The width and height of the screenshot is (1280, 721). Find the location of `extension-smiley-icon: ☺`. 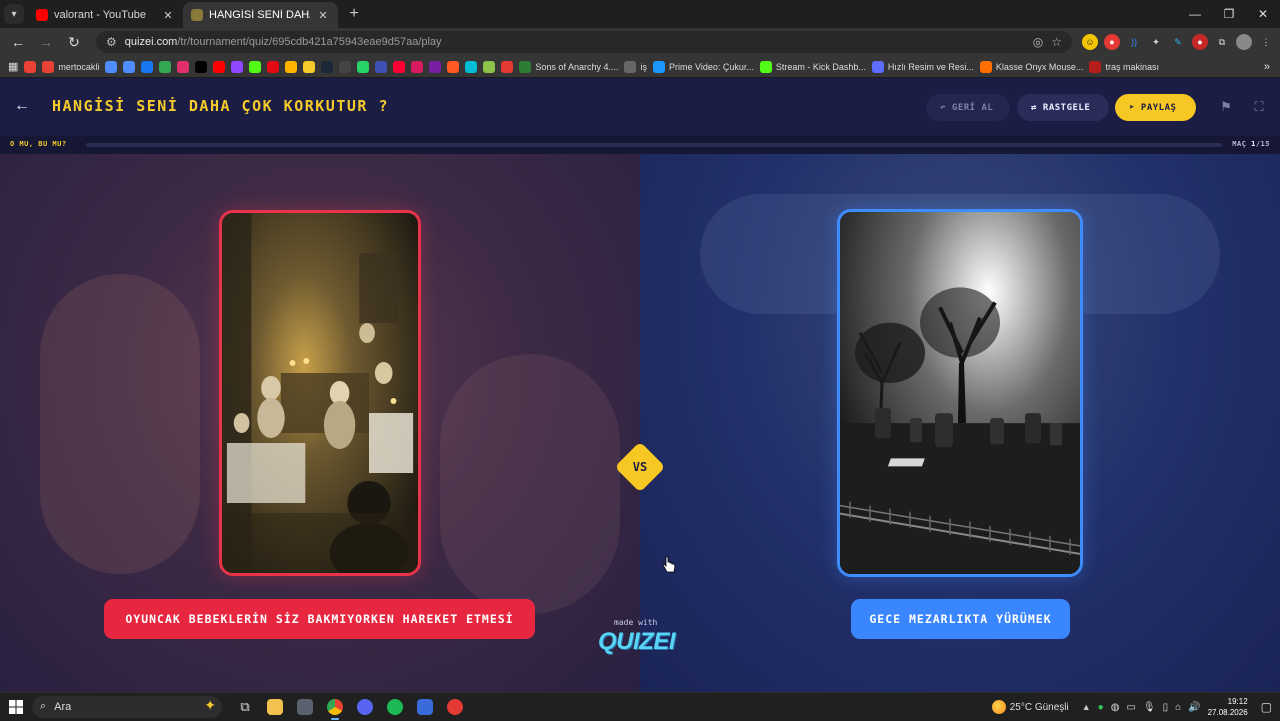

extension-smiley-icon: ☺ is located at coordinates (1090, 42).